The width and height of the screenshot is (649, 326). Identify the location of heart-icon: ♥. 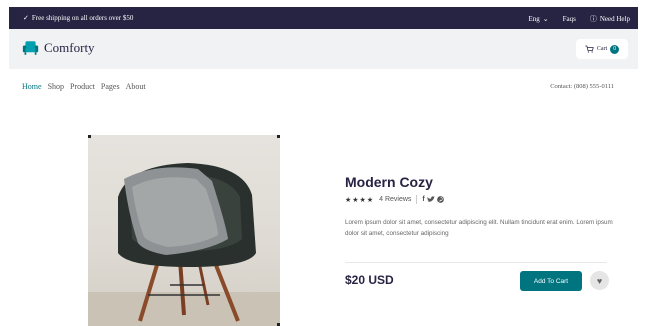
(599, 280).